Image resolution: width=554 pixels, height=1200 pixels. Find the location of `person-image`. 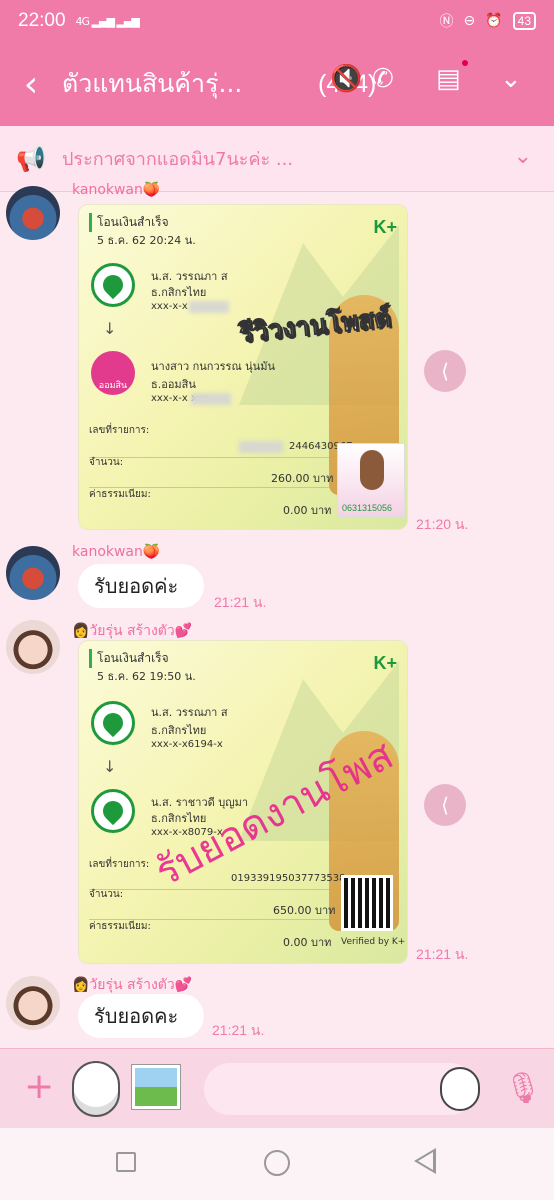

person-image is located at coordinates (372, 470).